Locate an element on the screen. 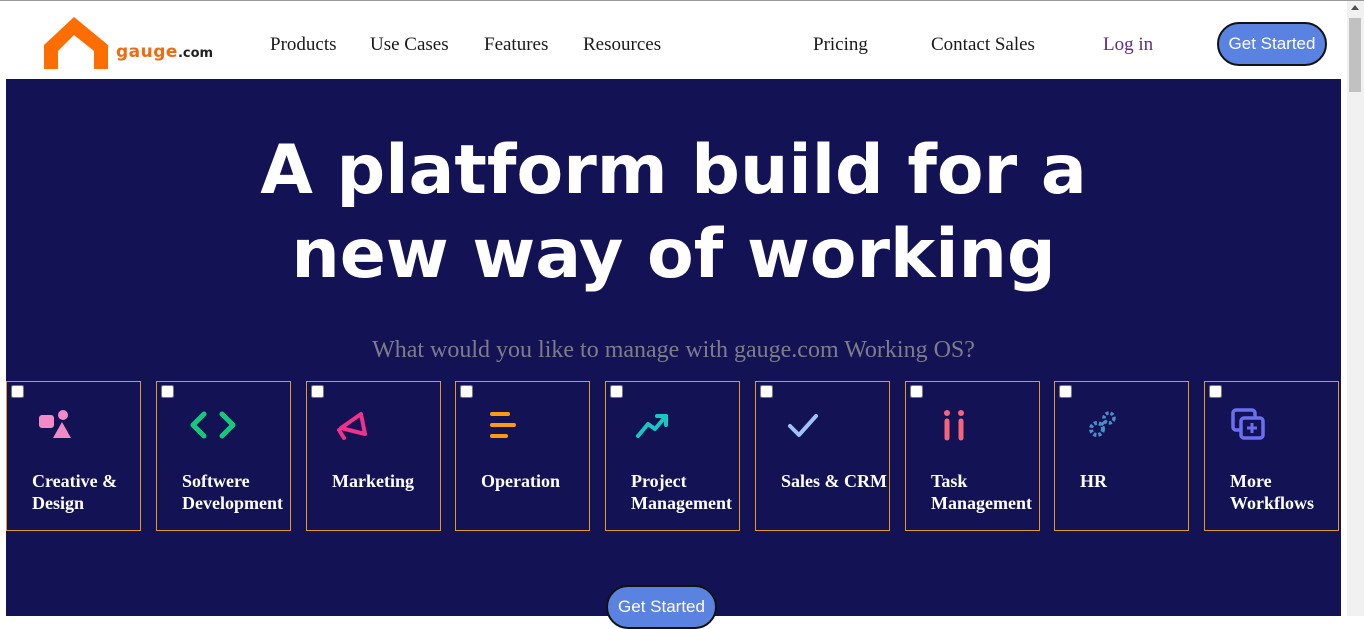 The image size is (1364, 629). workflow-card-sales-crm: Sales & CRM is located at coordinates (822, 456).